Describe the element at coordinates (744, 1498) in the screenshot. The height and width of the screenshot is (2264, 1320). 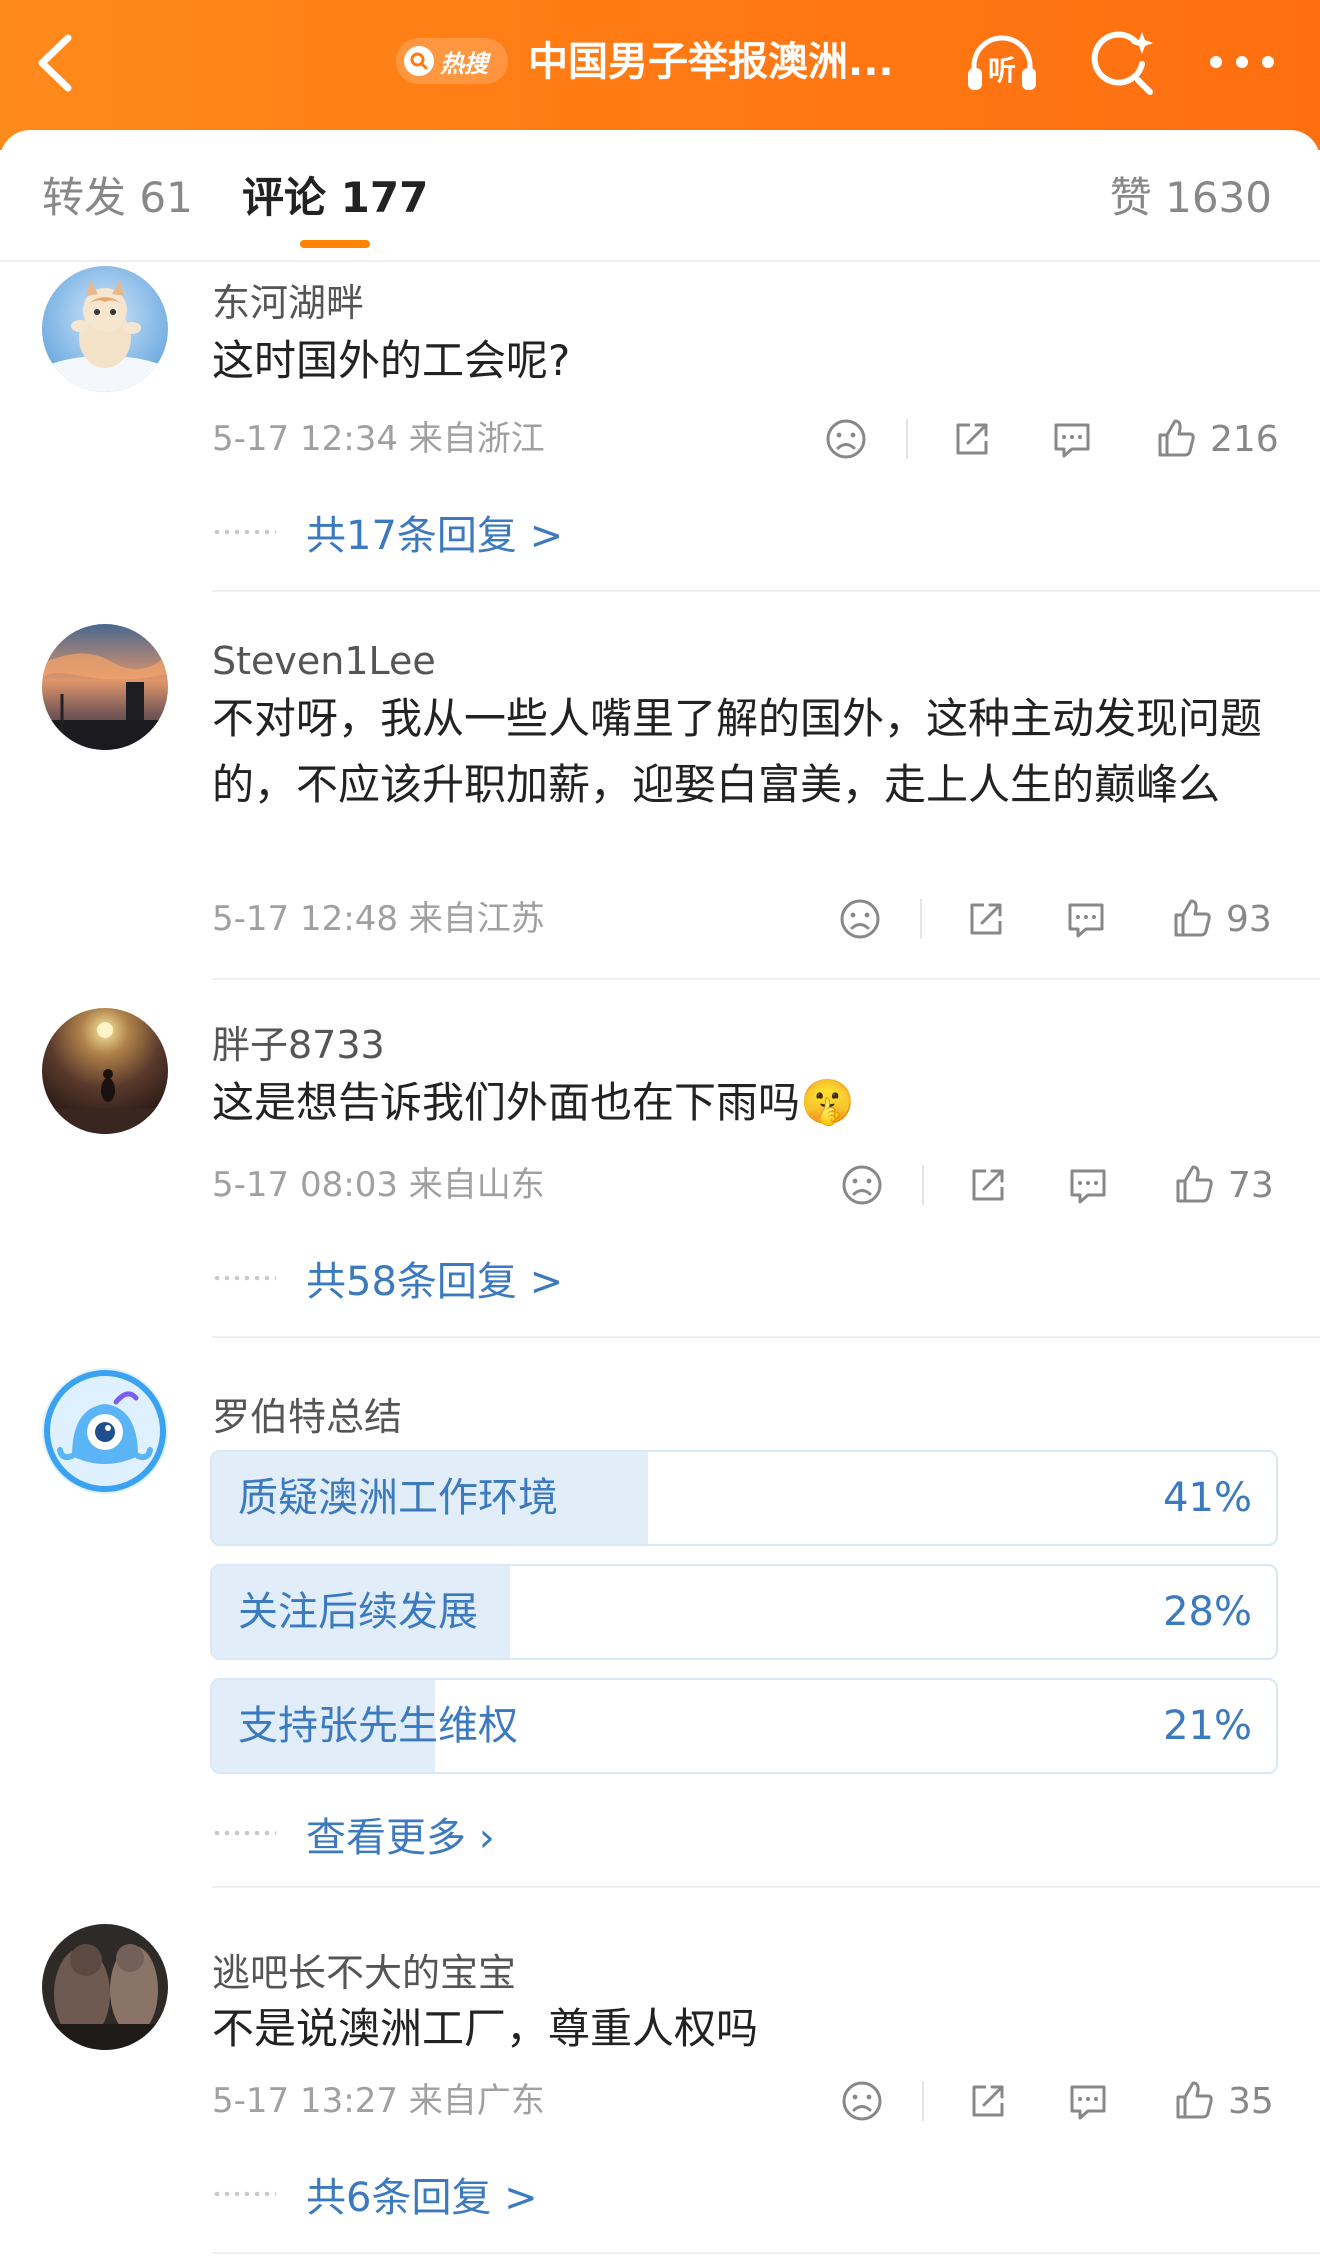
I see `poll-option: 质疑澳洲工作环境 41%` at that location.